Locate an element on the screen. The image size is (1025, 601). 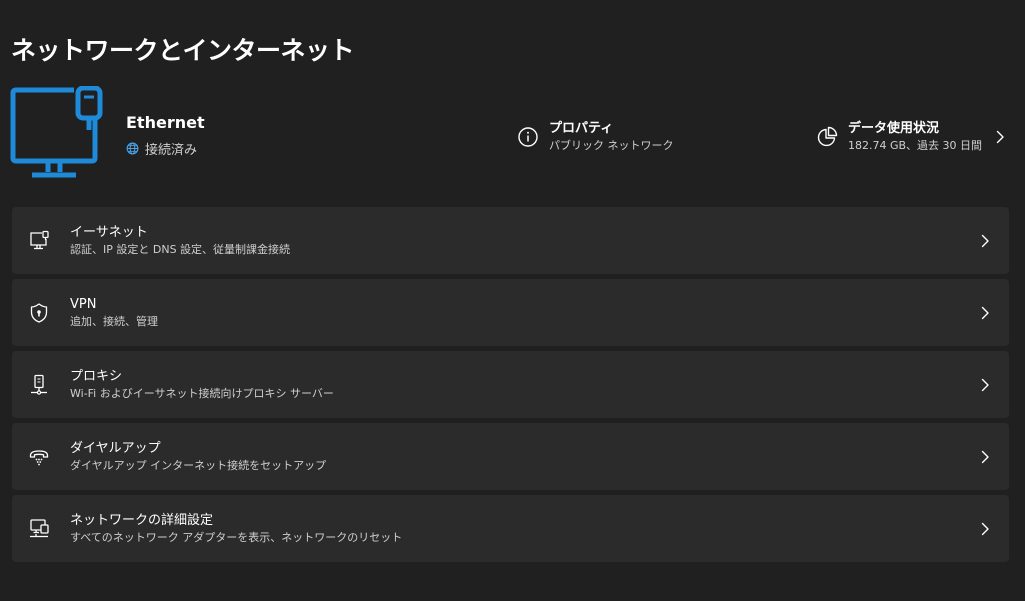
card-subtitle: Wi-Fi およびイーサネット接続向けプロキシ サーバー is located at coordinates (202, 393).